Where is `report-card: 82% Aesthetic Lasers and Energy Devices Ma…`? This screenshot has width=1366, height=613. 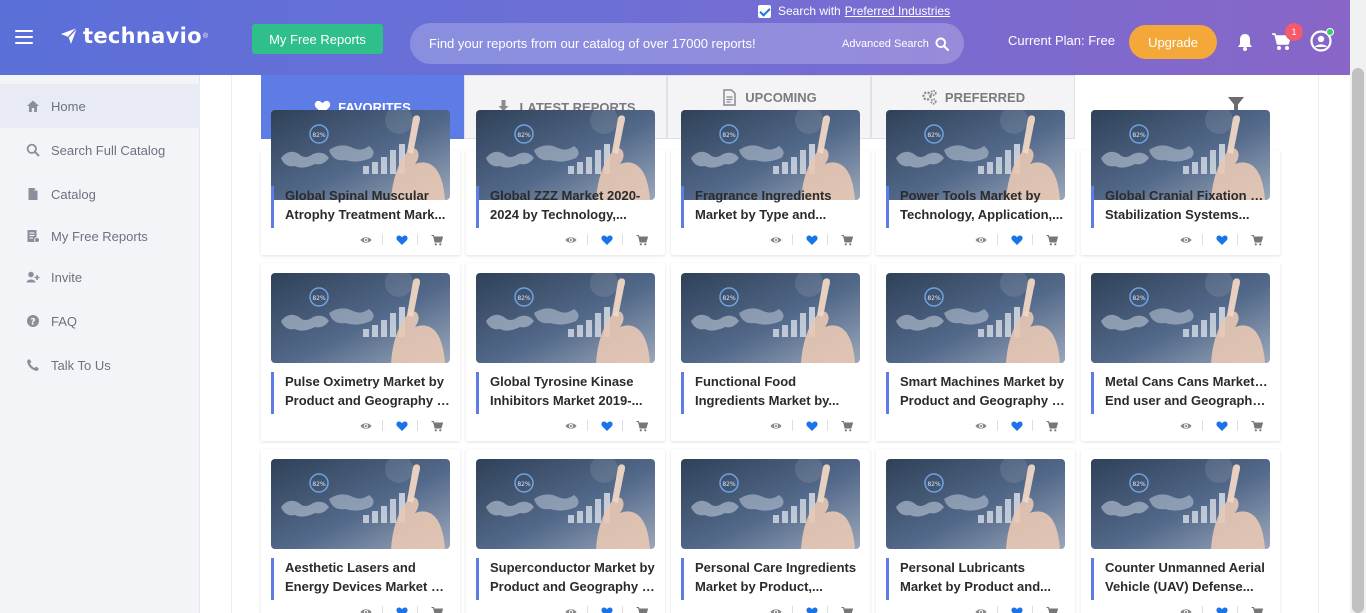 report-card: 82% Aesthetic Lasers and Energy Devices Ma… is located at coordinates (360, 531).